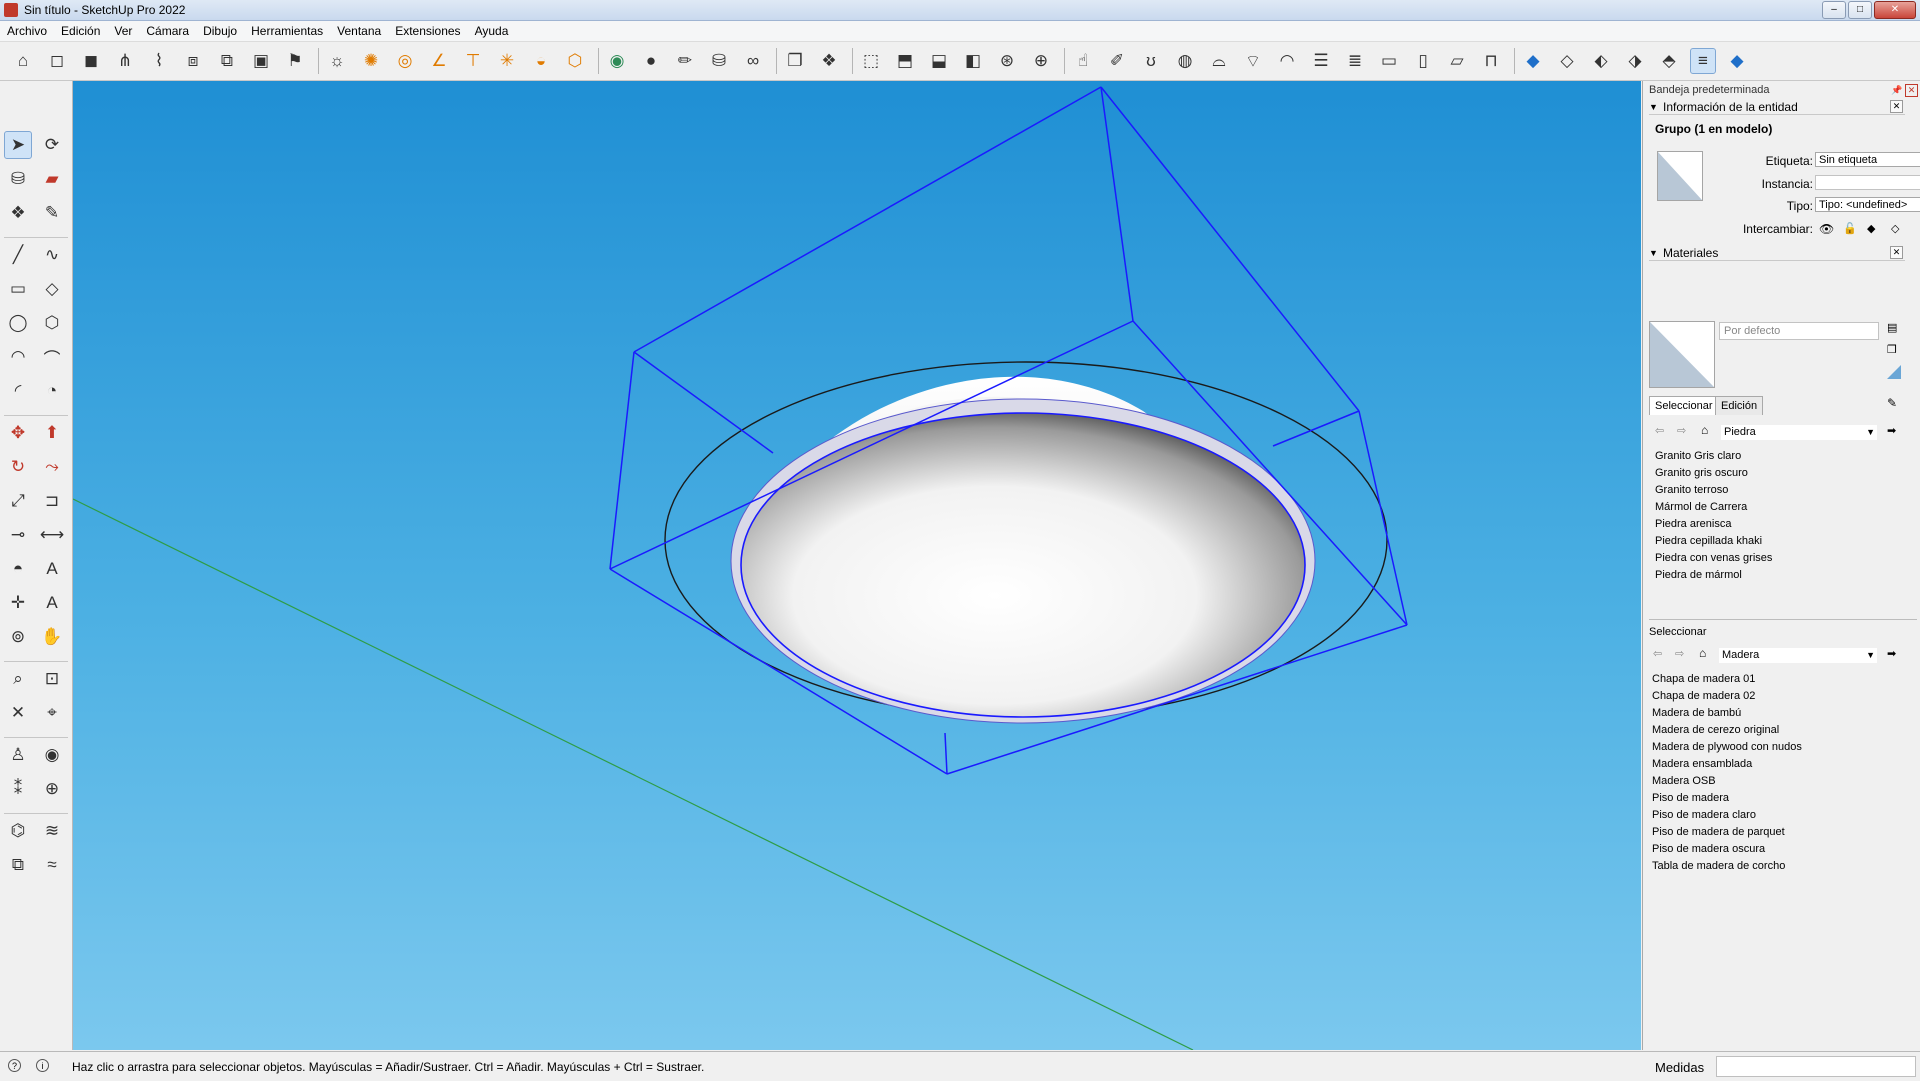 The width and height of the screenshot is (1920, 1081). I want to click on box-orange-button: ⬡, so click(575, 61).